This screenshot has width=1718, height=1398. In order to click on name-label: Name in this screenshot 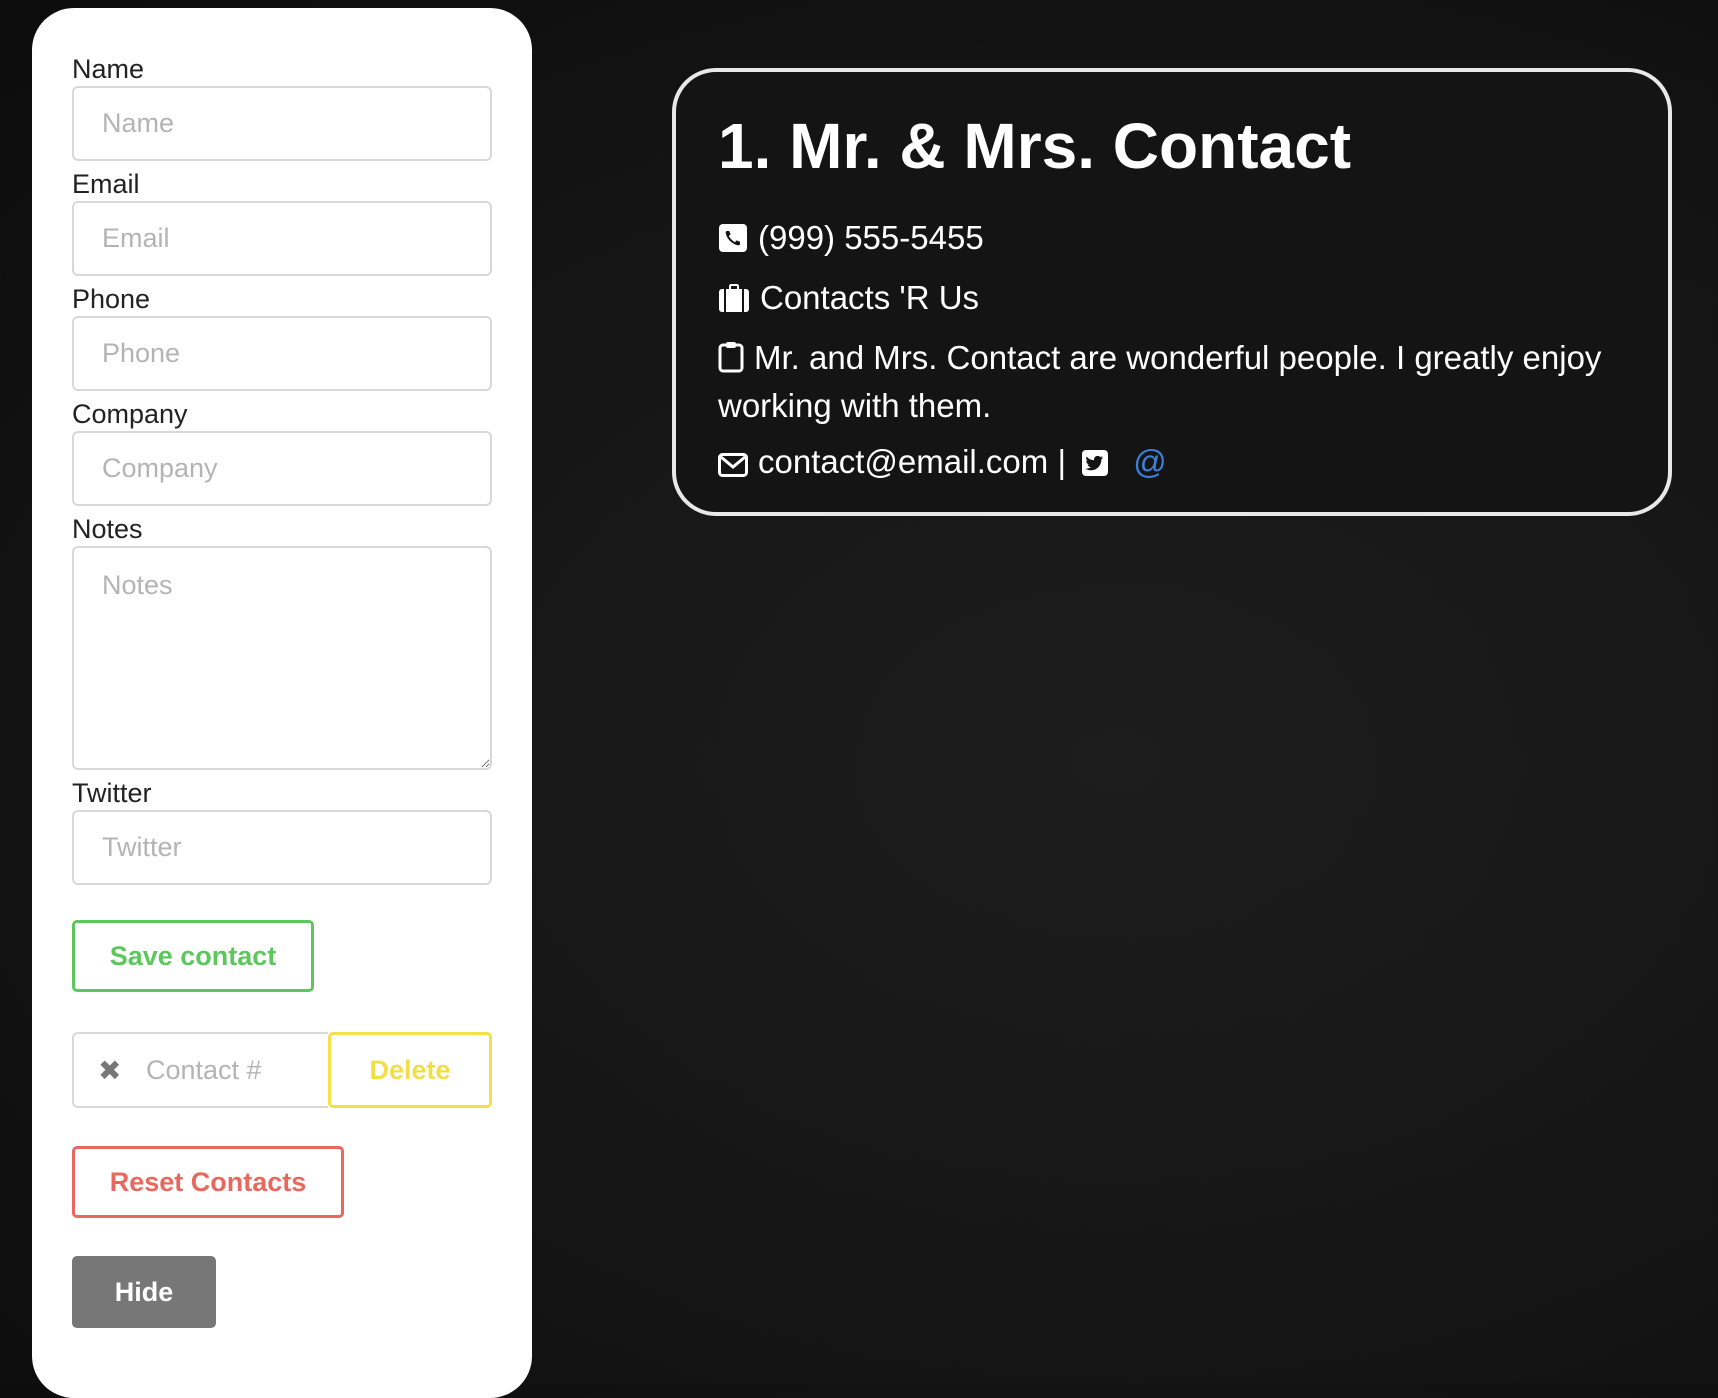, I will do `click(108, 69)`.